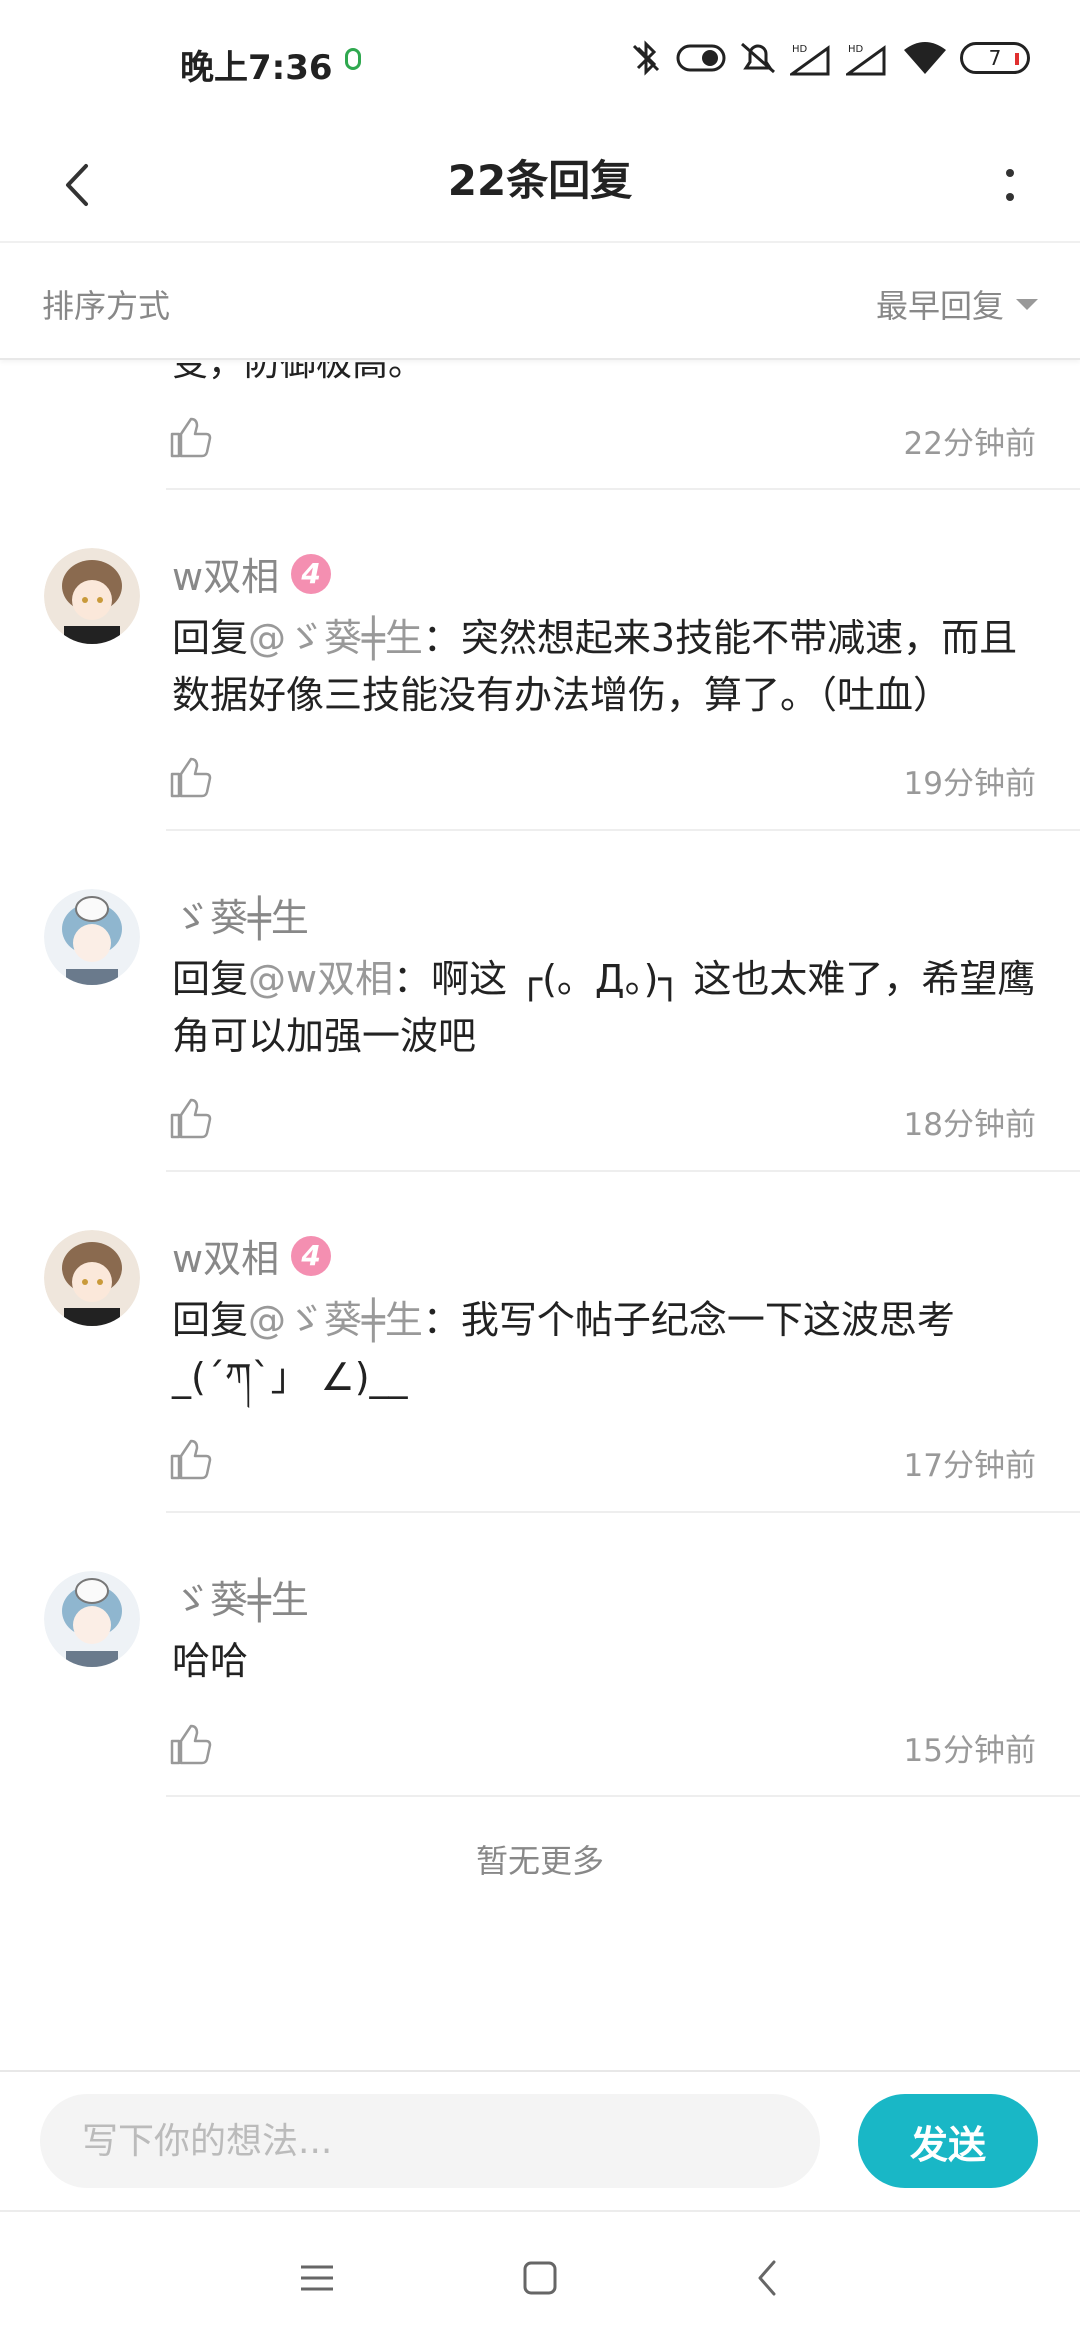 The width and height of the screenshot is (1080, 2340). What do you see at coordinates (948, 2141) in the screenshot?
I see `send-button: 发送` at bounding box center [948, 2141].